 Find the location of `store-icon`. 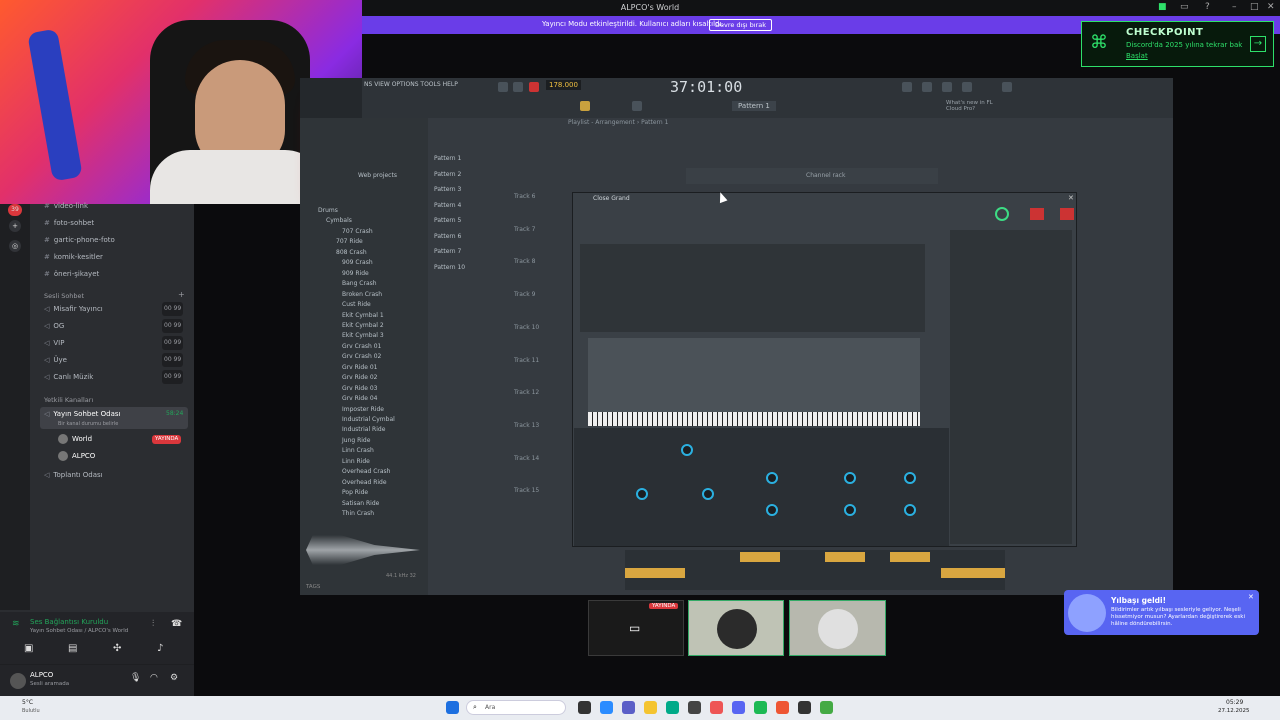

store-icon is located at coordinates (694, 707).